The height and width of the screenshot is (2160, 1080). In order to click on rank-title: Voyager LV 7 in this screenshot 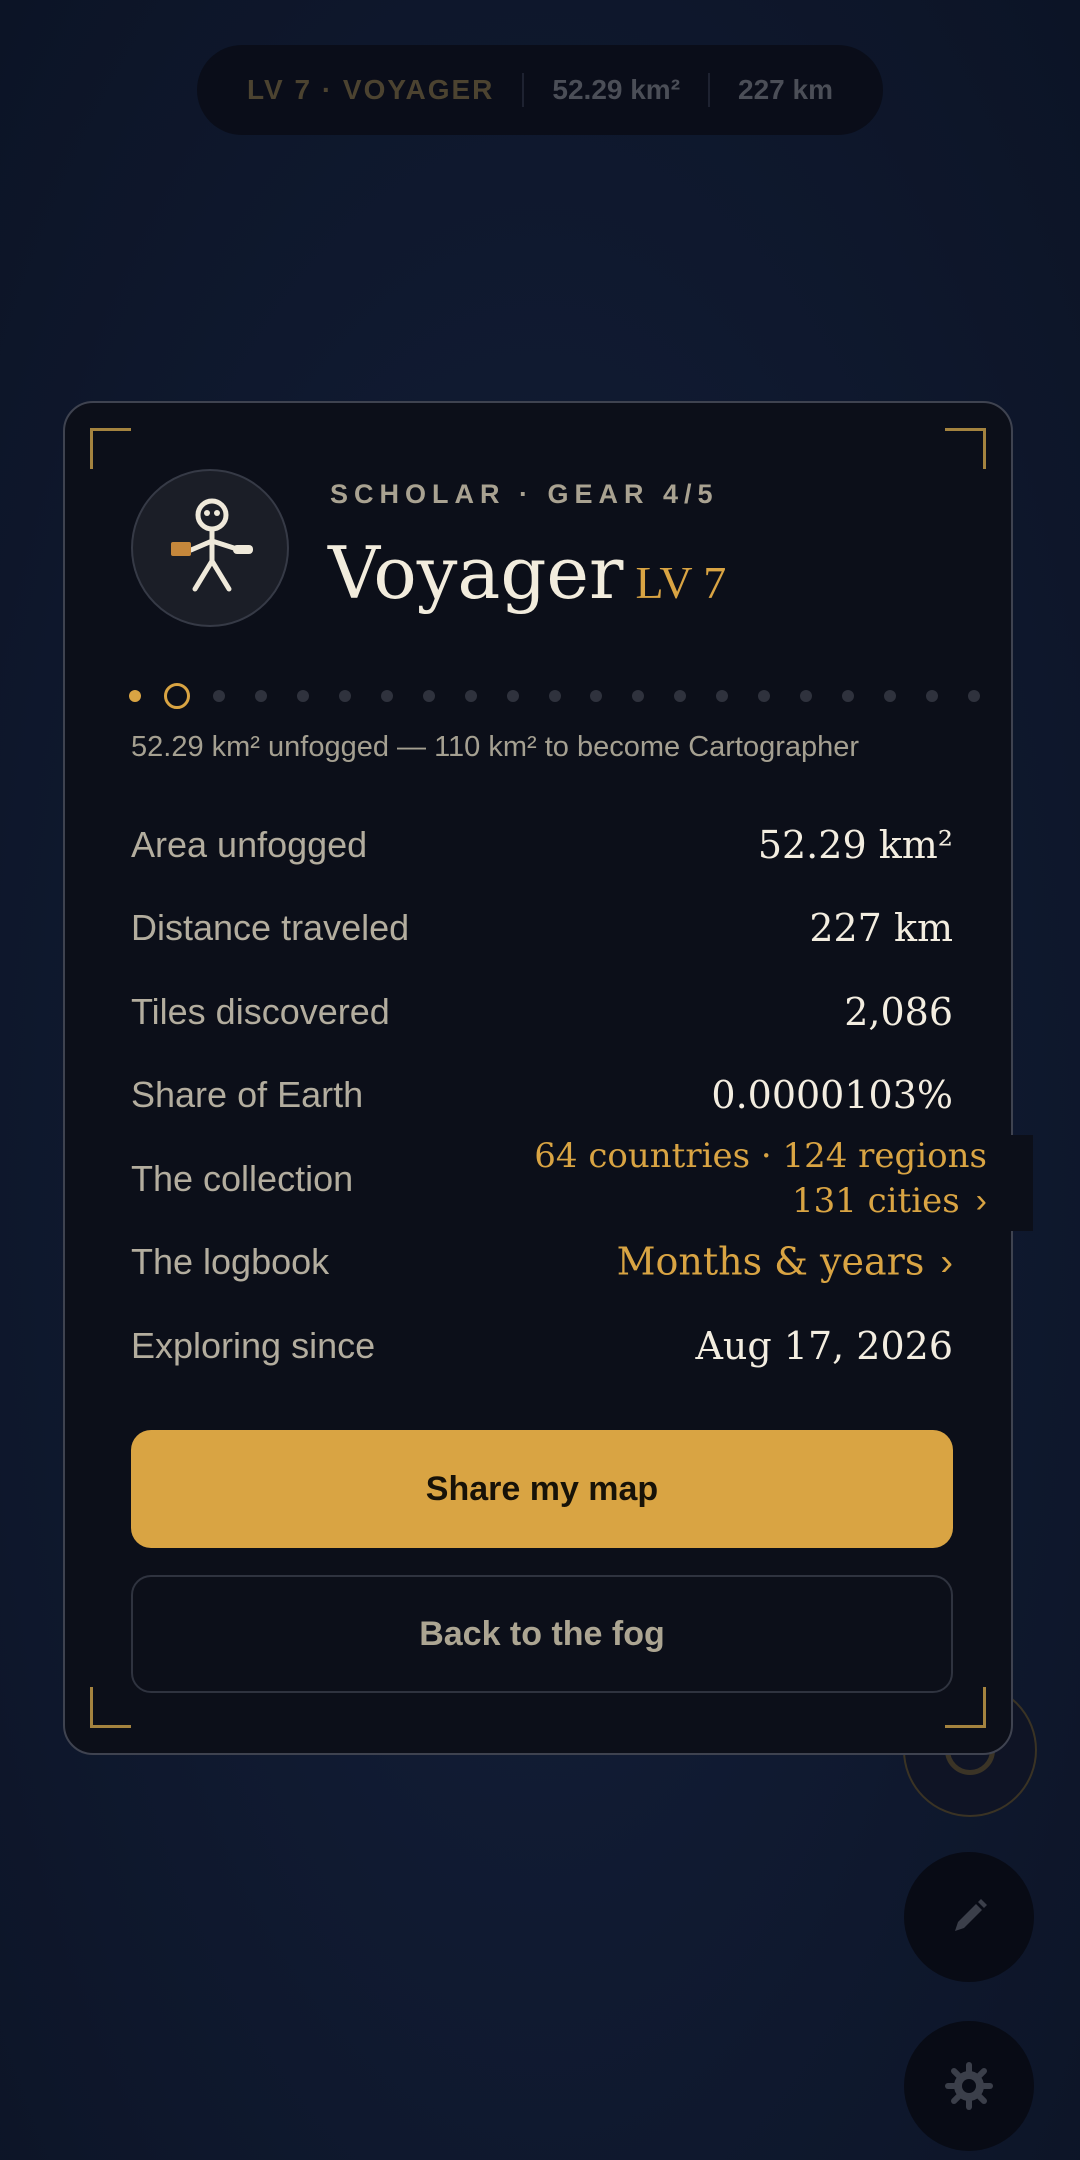, I will do `click(527, 573)`.